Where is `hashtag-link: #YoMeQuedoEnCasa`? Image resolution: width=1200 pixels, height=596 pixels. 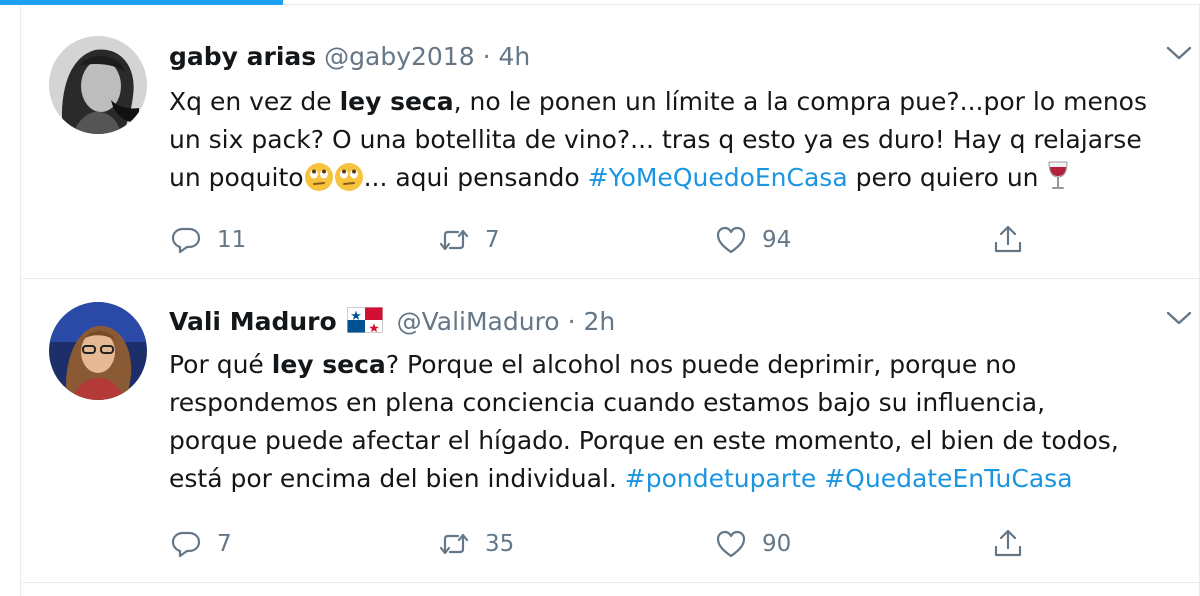 hashtag-link: #YoMeQuedoEnCasa is located at coordinates (718, 177).